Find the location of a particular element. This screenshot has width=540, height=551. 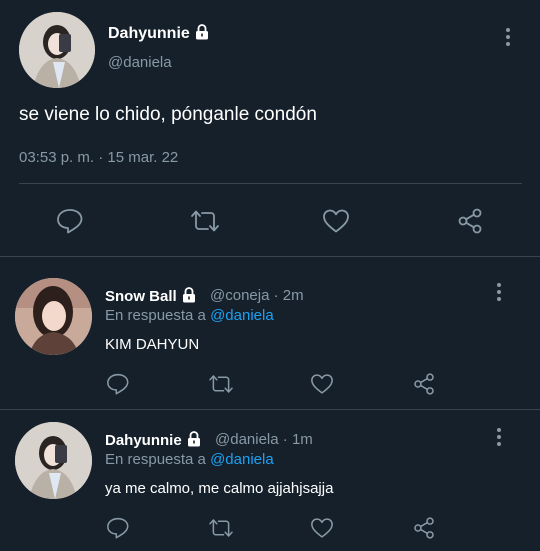

timestamp: 03:53 p. m. · 15 mar. 22 is located at coordinates (98, 157).